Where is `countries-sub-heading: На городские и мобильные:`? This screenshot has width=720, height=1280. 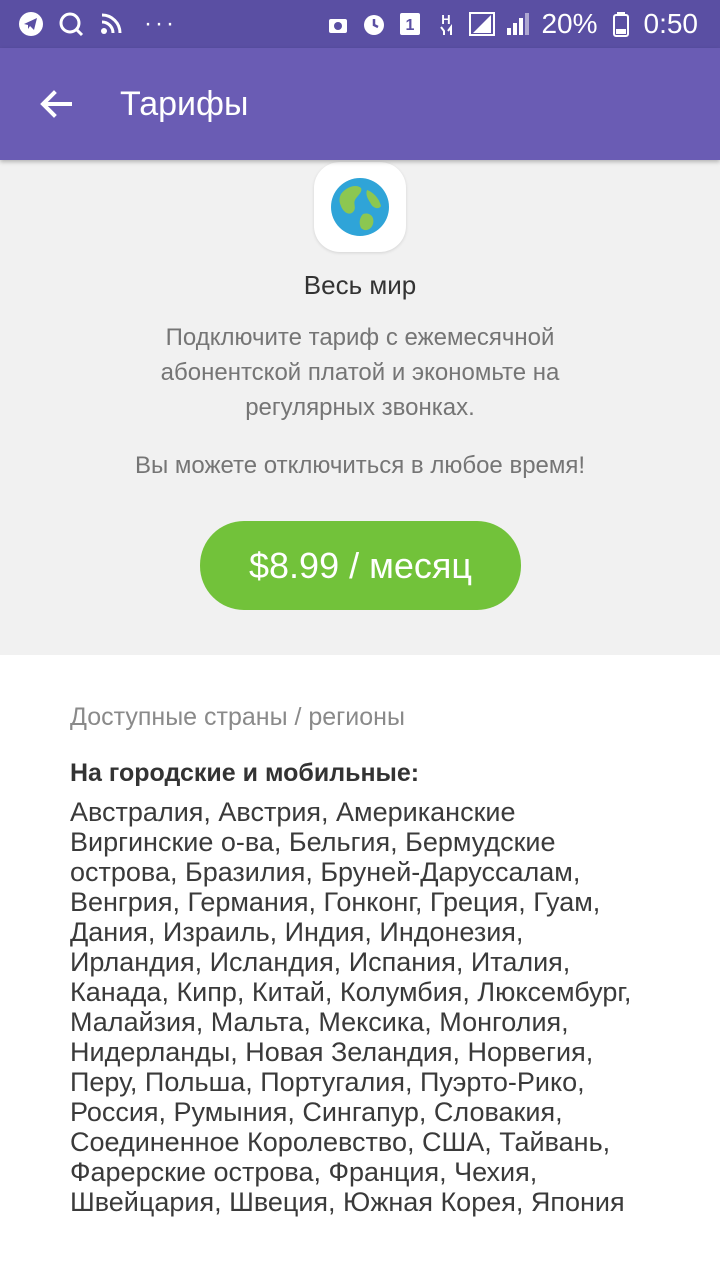 countries-sub-heading: На городские и мобильные: is located at coordinates (245, 773).